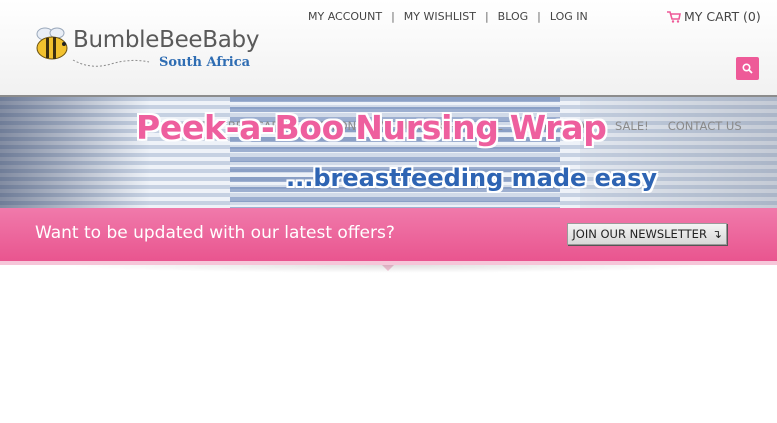 The width and height of the screenshot is (777, 423). What do you see at coordinates (75, 152) in the screenshot?
I see `banner-shade` at bounding box center [75, 152].